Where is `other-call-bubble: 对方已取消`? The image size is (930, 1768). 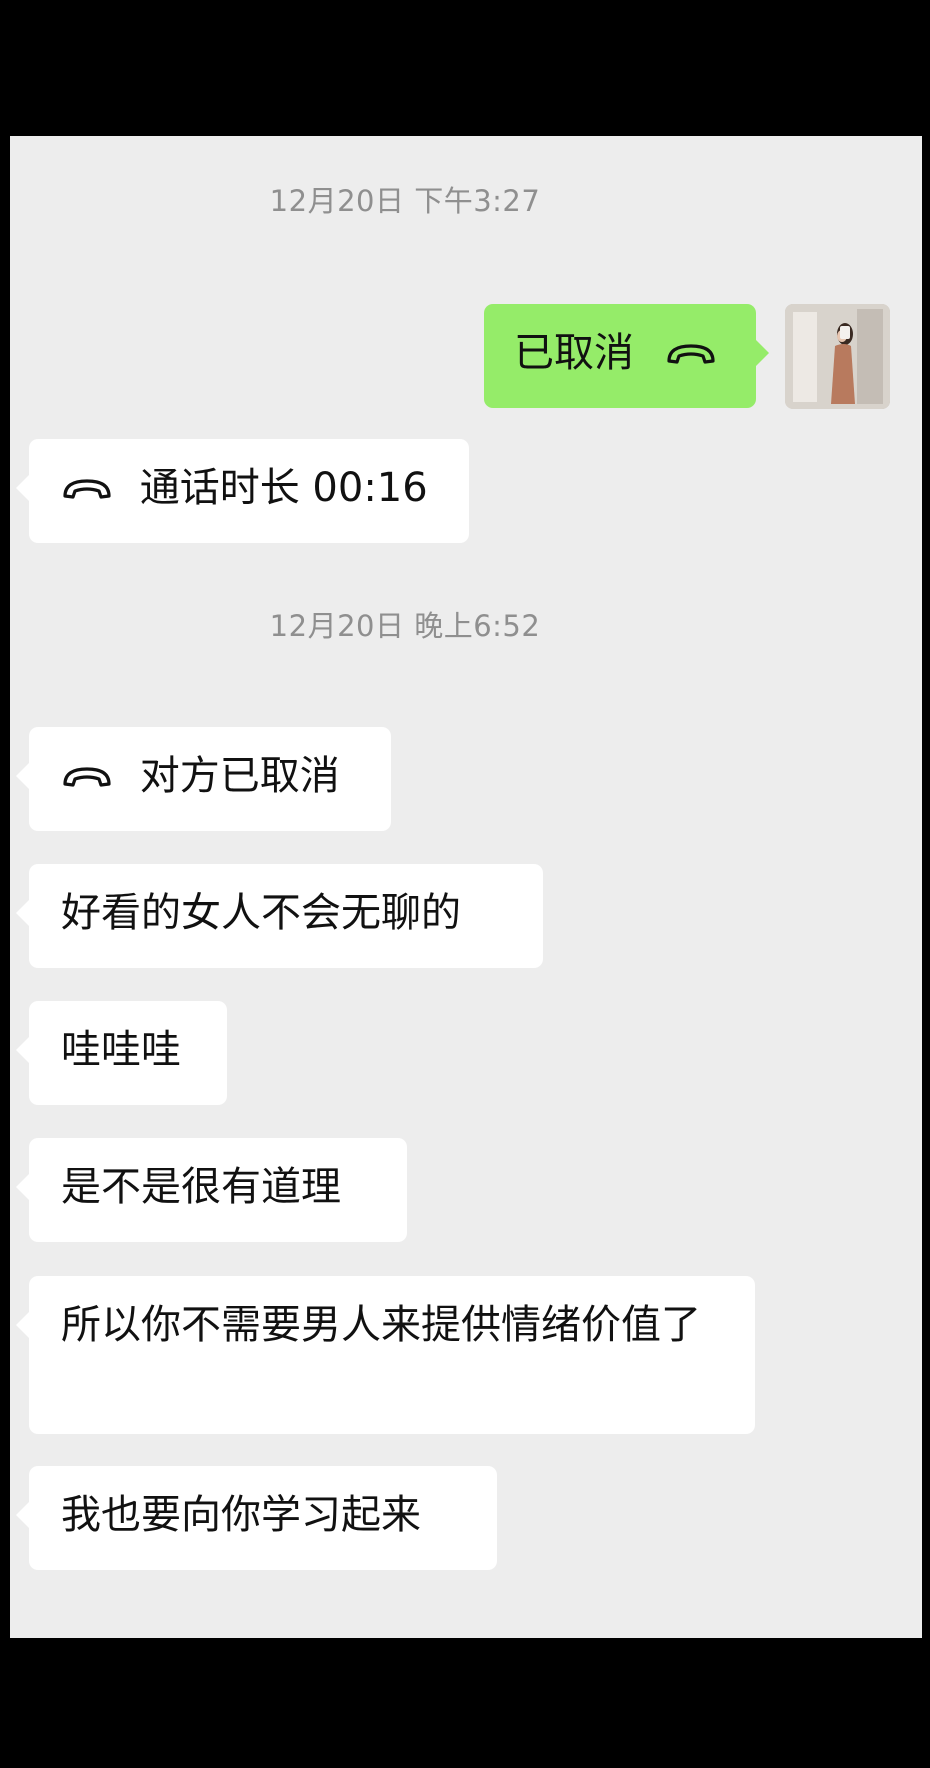 other-call-bubble: 对方已取消 is located at coordinates (203, 779).